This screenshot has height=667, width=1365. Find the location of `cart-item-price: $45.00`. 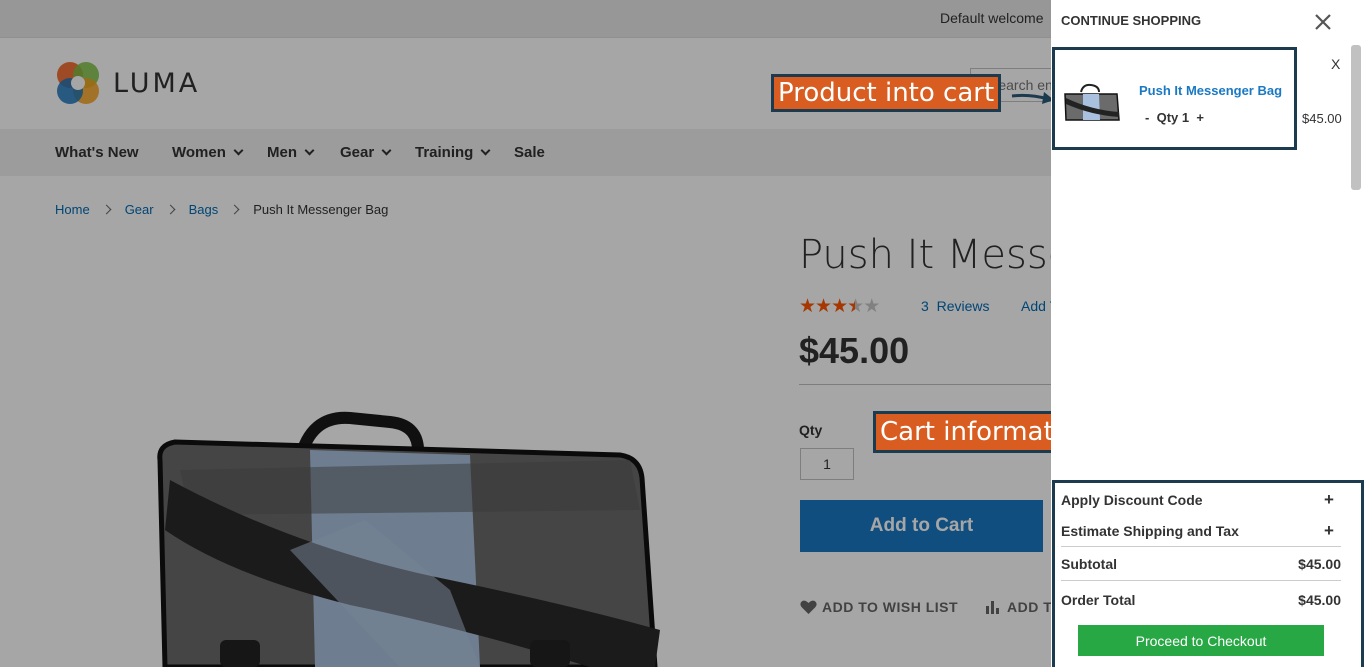

cart-item-price: $45.00 is located at coordinates (1322, 118).